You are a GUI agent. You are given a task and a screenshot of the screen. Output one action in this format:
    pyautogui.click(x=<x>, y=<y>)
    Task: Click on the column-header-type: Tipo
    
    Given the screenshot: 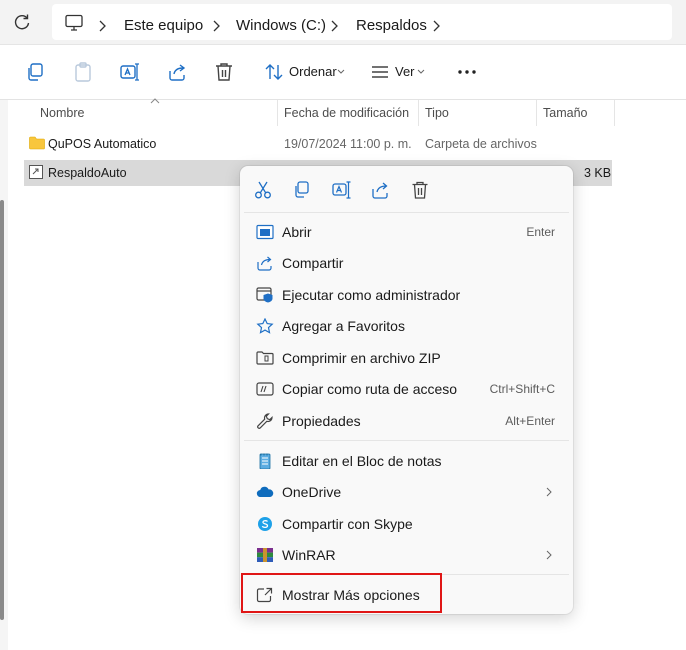 What is the action you would take?
    pyautogui.click(x=437, y=114)
    